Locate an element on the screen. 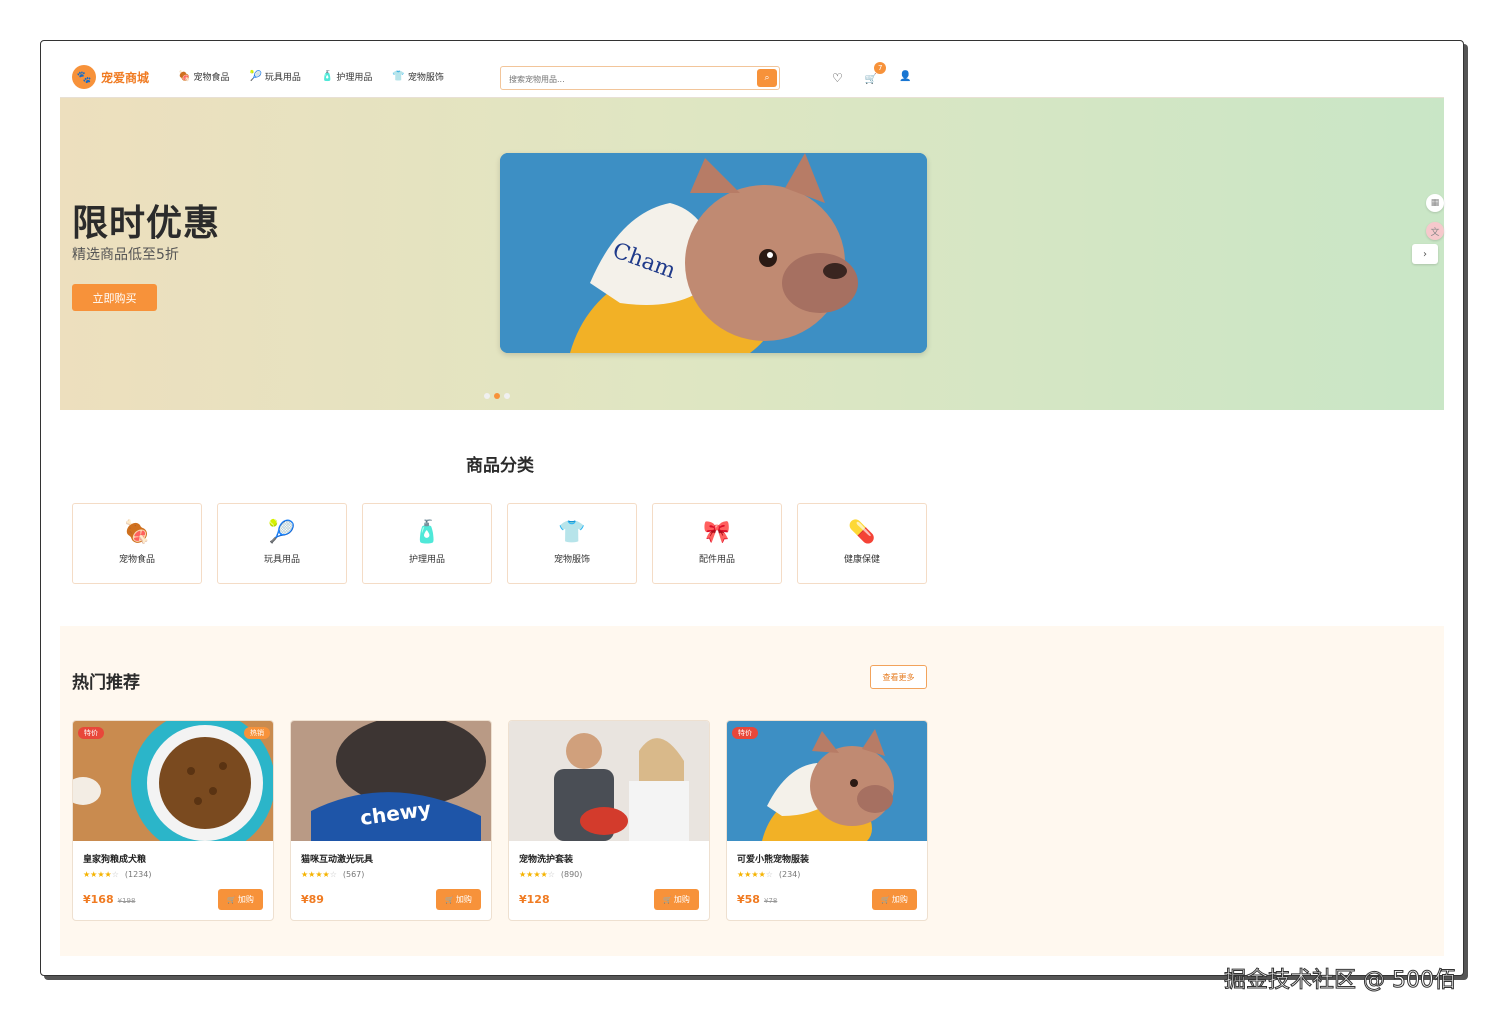 This screenshot has height=1016, width=1503. nav-item-toys: 🎾 玩具用品 is located at coordinates (274, 76).